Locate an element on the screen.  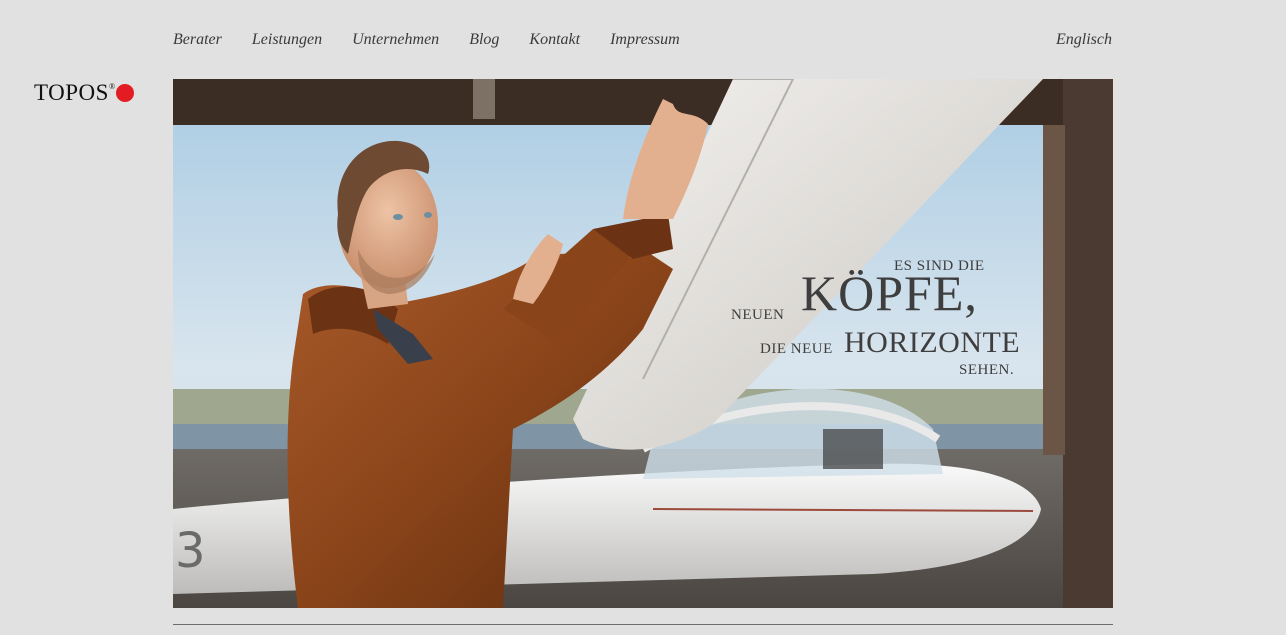
nav-item-blog: Blog is located at coordinates (484, 40).